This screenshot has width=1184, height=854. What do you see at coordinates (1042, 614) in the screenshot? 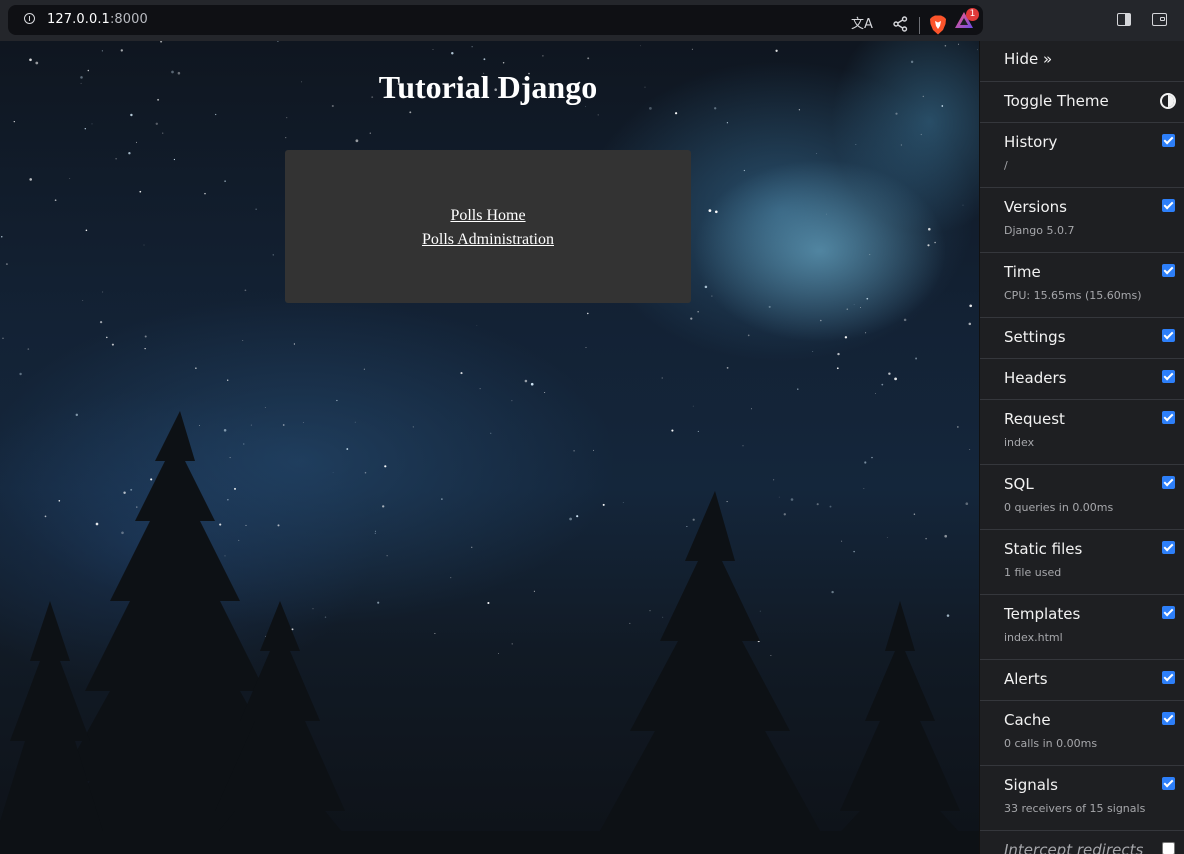
I see `panel-title: Templates` at bounding box center [1042, 614].